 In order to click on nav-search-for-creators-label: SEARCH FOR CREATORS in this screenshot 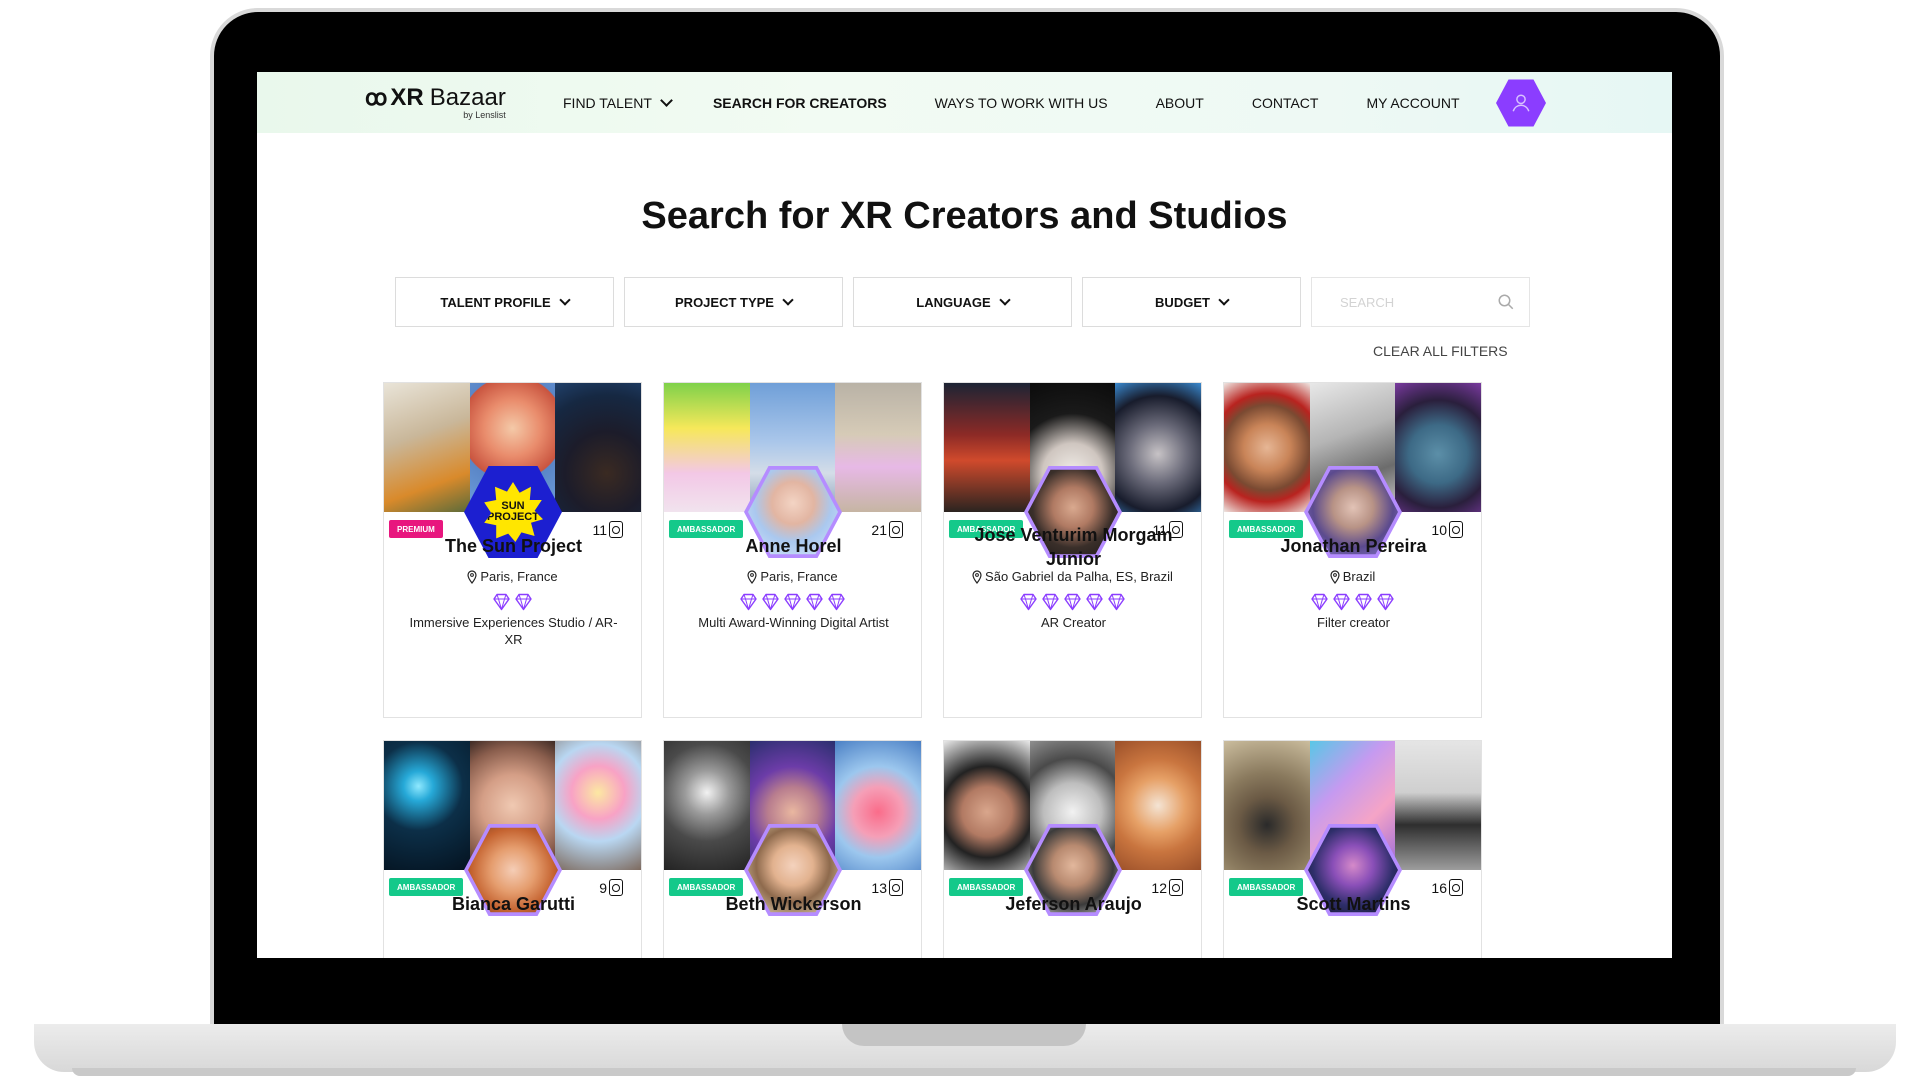, I will do `click(799, 102)`.